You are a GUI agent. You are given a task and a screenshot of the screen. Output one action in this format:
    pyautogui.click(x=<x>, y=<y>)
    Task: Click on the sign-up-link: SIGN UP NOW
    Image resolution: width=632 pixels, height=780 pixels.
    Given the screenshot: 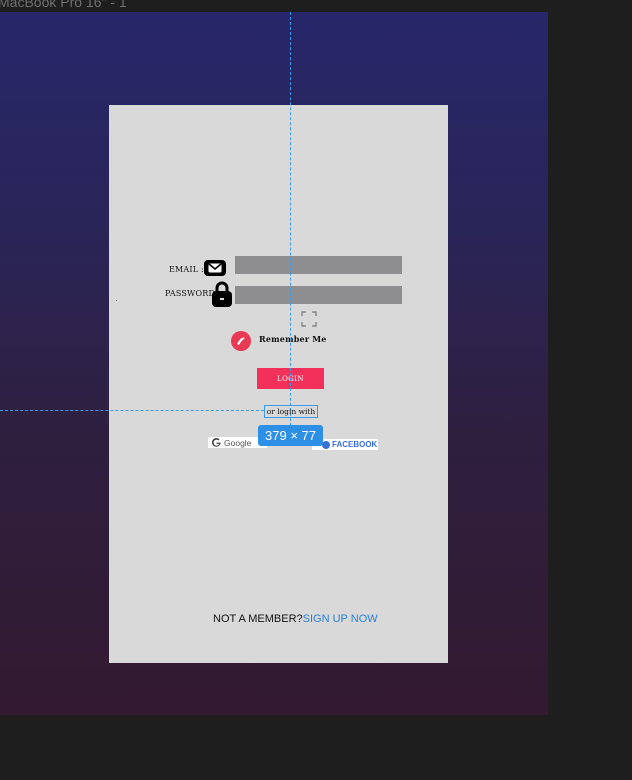 What is the action you would take?
    pyautogui.click(x=340, y=619)
    